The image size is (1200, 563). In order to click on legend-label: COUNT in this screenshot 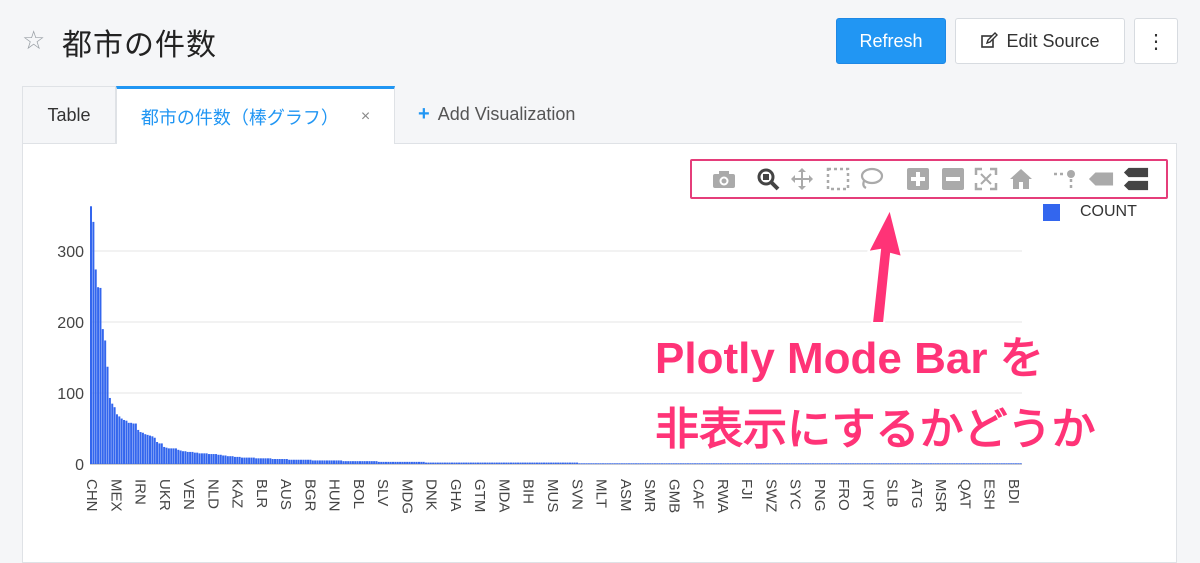, I will do `click(1108, 212)`.